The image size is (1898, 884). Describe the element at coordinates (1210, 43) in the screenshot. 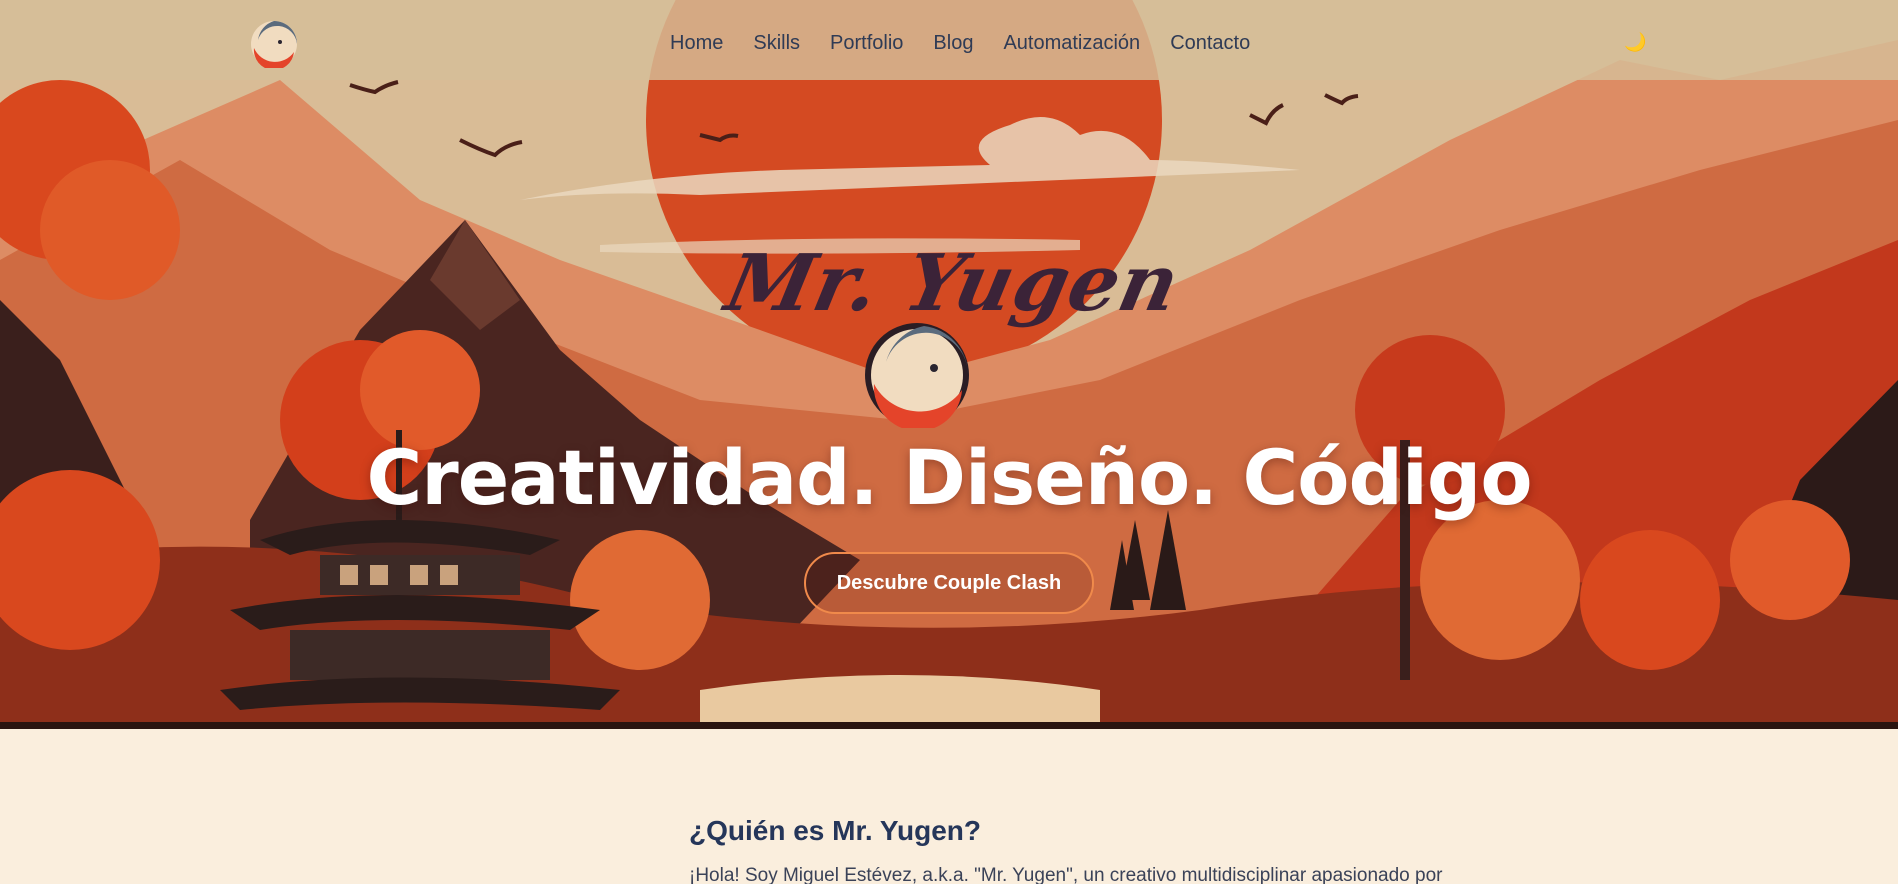

I see `nav-link-contacto: Contacto` at that location.